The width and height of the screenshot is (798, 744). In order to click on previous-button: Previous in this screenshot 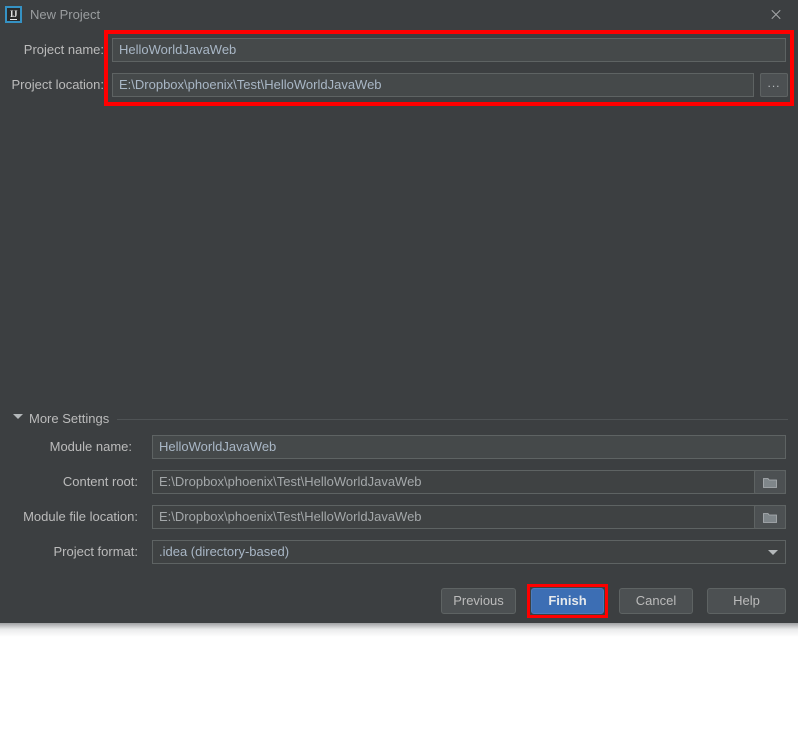, I will do `click(478, 601)`.